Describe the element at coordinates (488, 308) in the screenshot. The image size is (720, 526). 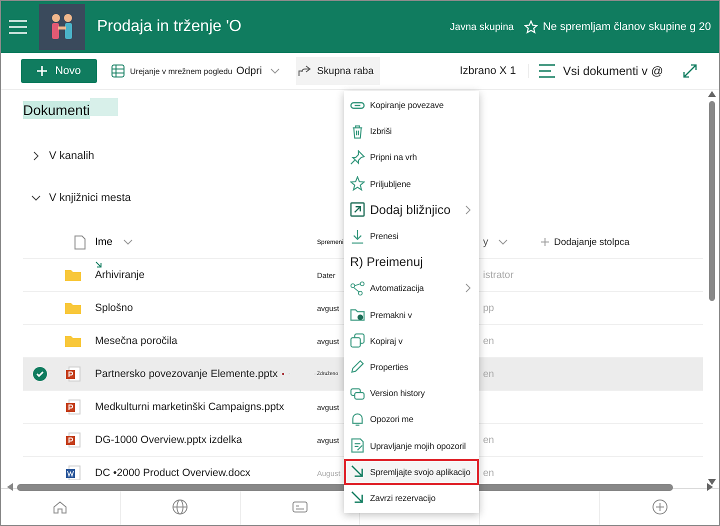
I see `modified-by-cell: pp` at that location.